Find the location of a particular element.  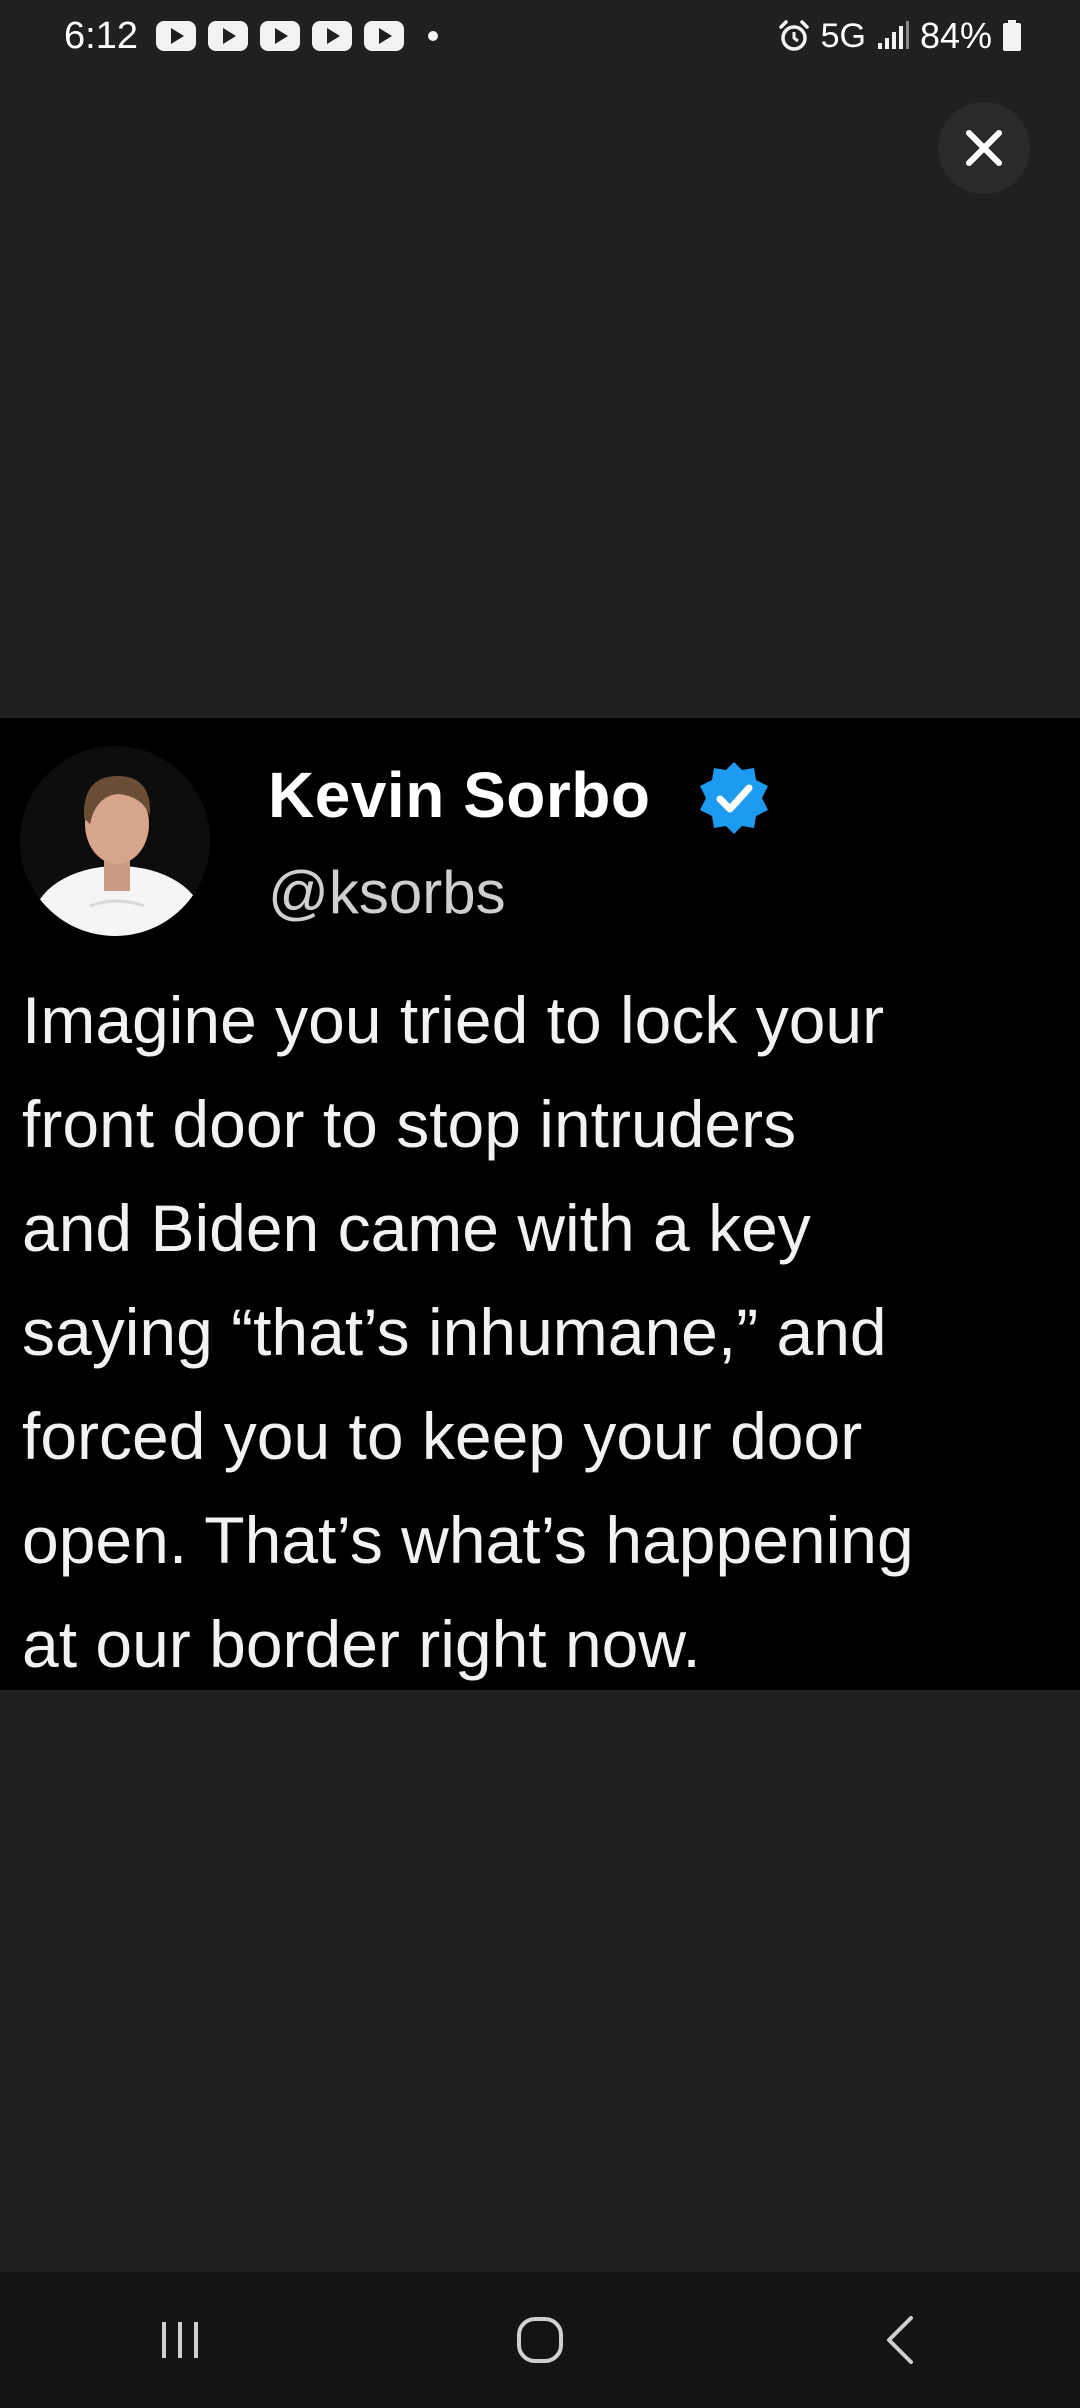

tweet-line: open. That’s what’s happening is located at coordinates (468, 1540).